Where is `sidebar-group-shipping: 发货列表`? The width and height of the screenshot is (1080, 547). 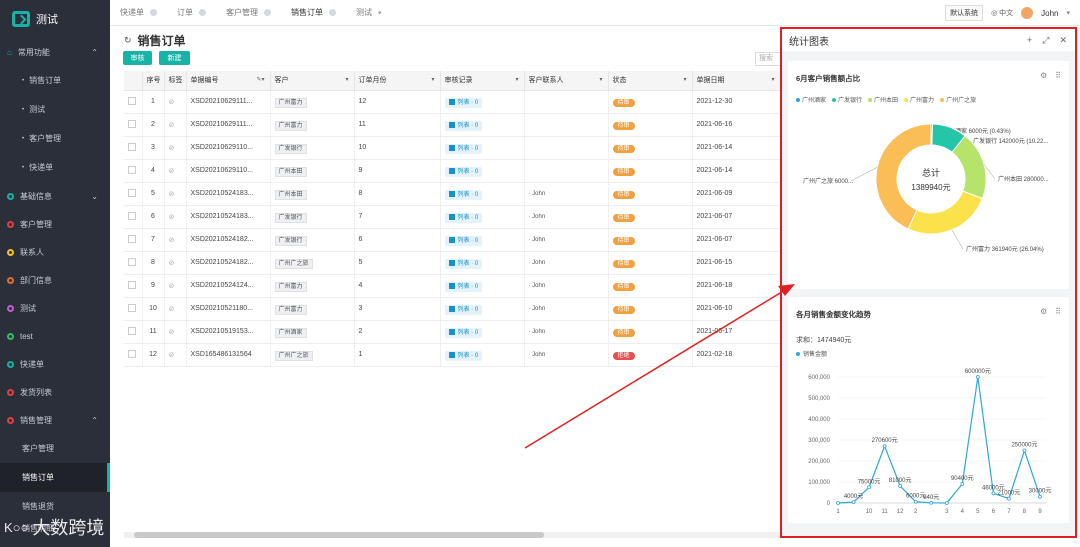 sidebar-group-shipping: 发货列表 is located at coordinates (55, 392).